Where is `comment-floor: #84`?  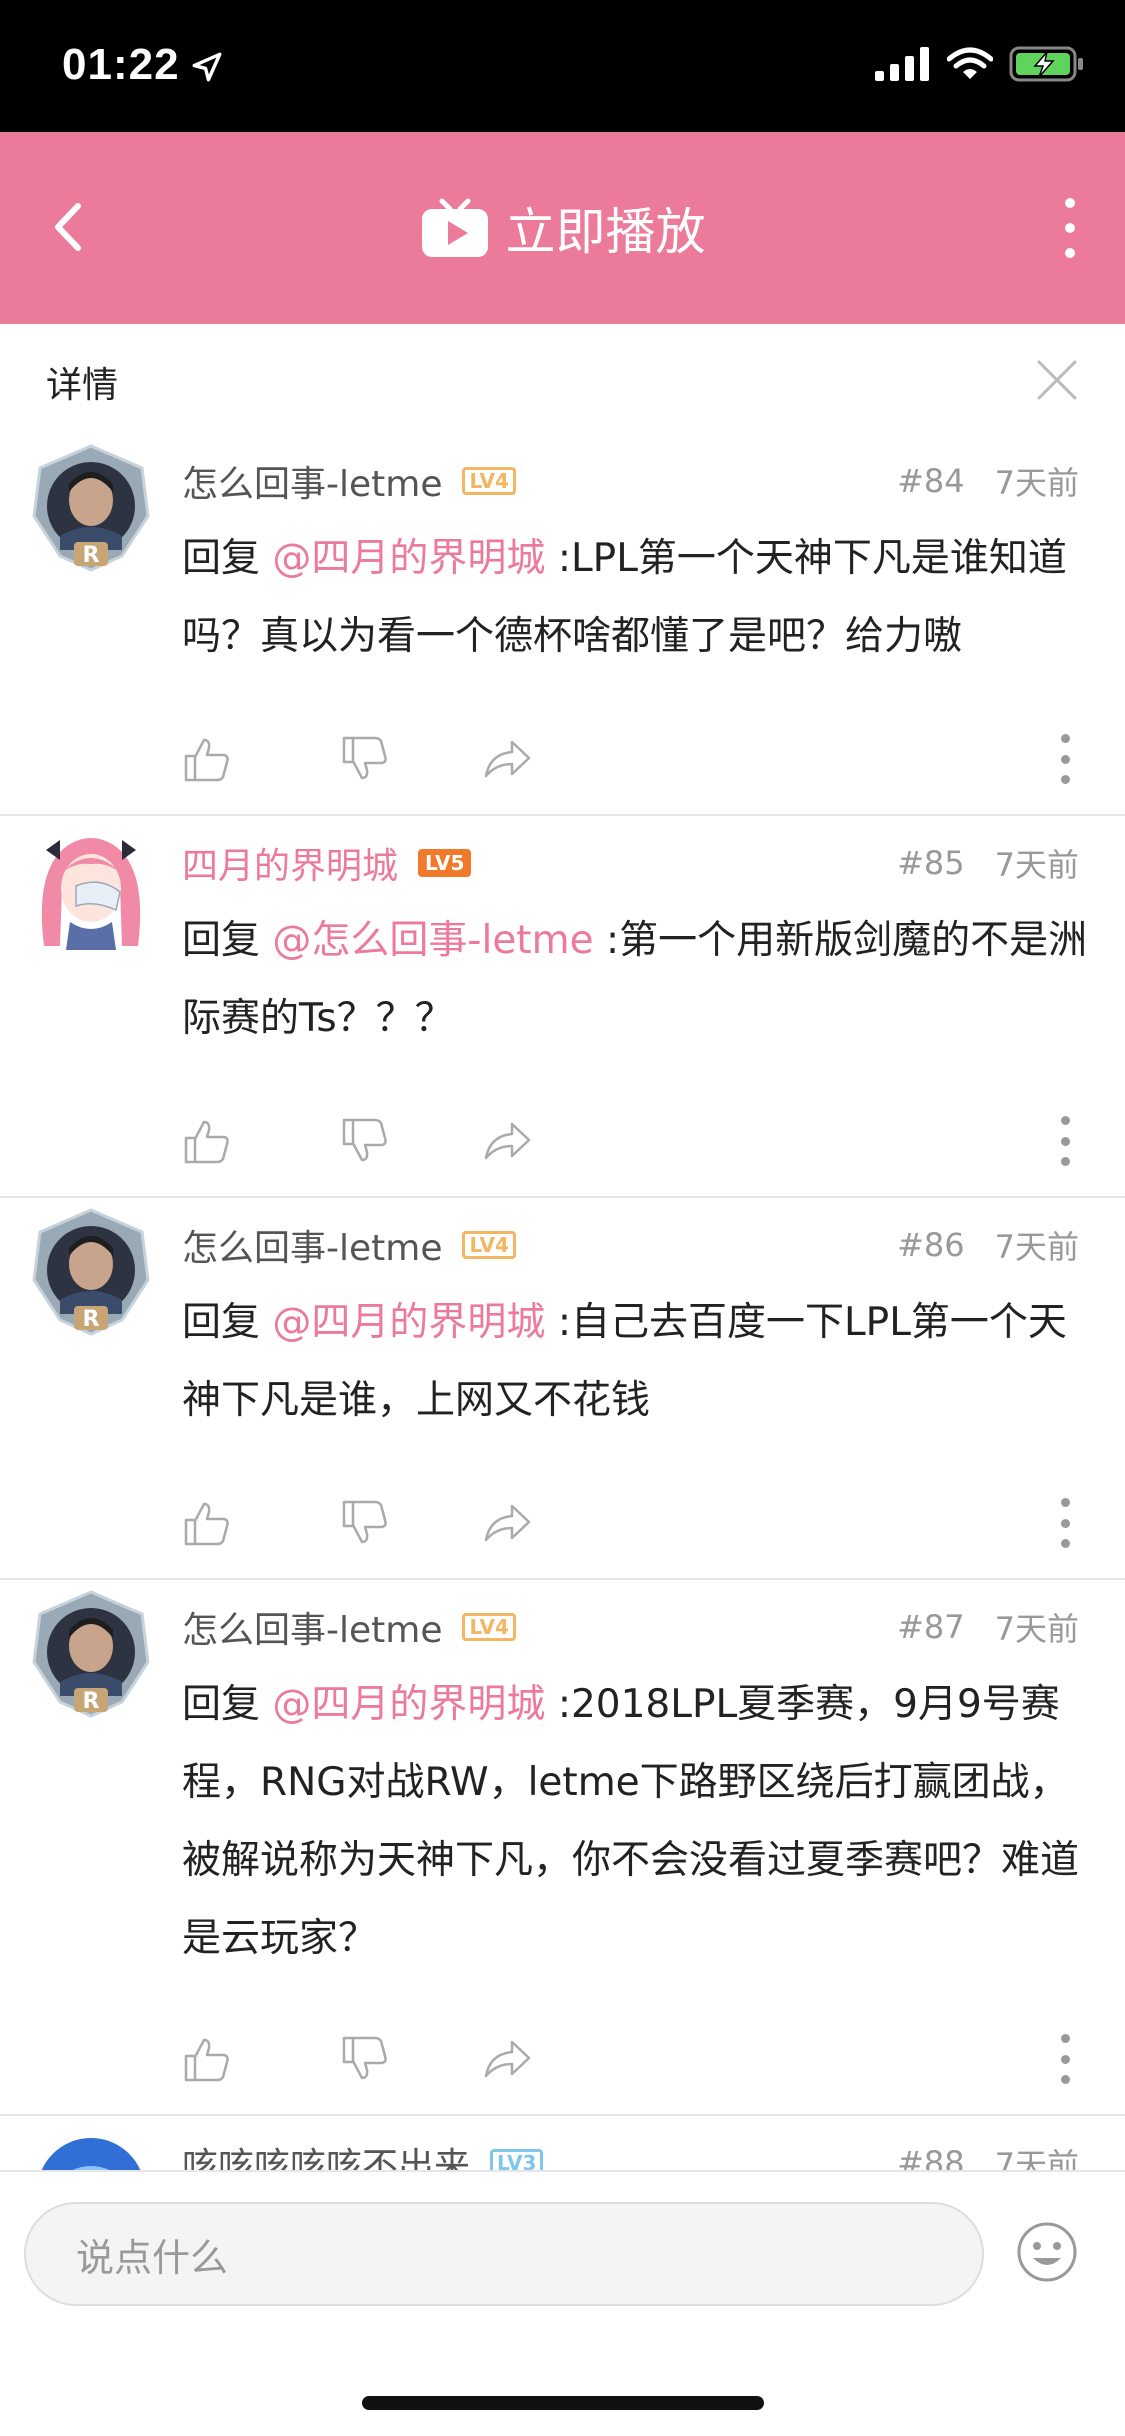 comment-floor: #84 is located at coordinates (931, 481).